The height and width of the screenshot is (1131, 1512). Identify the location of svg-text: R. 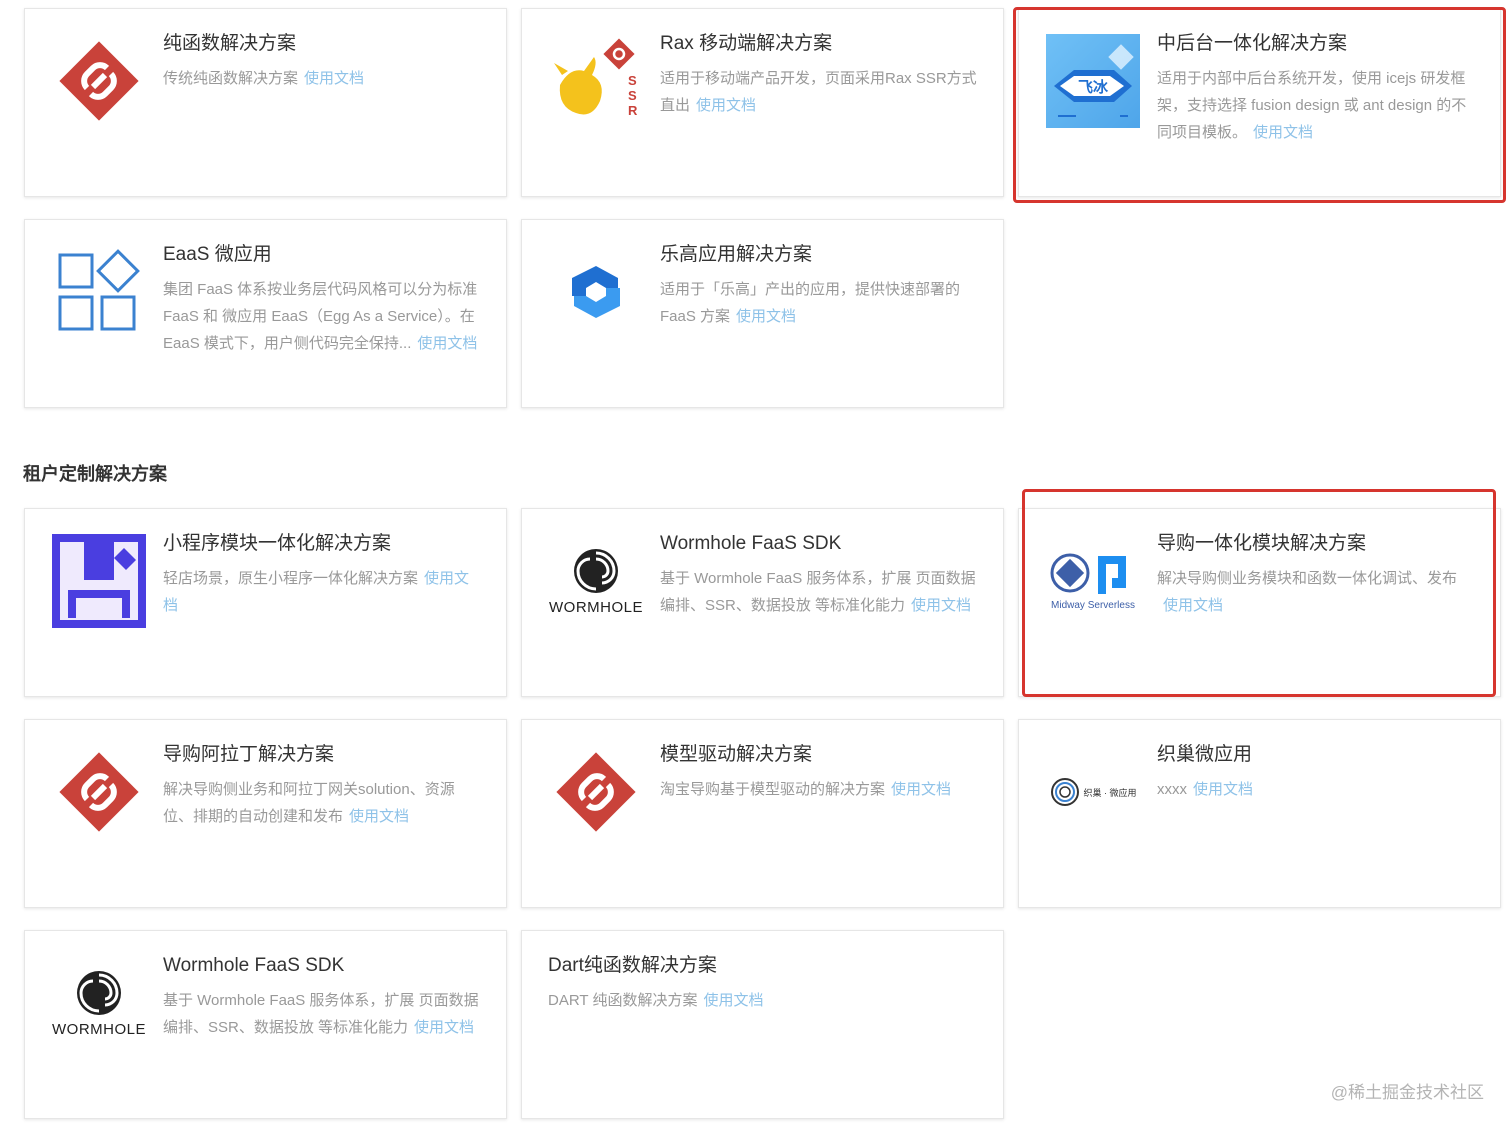
(633, 110).